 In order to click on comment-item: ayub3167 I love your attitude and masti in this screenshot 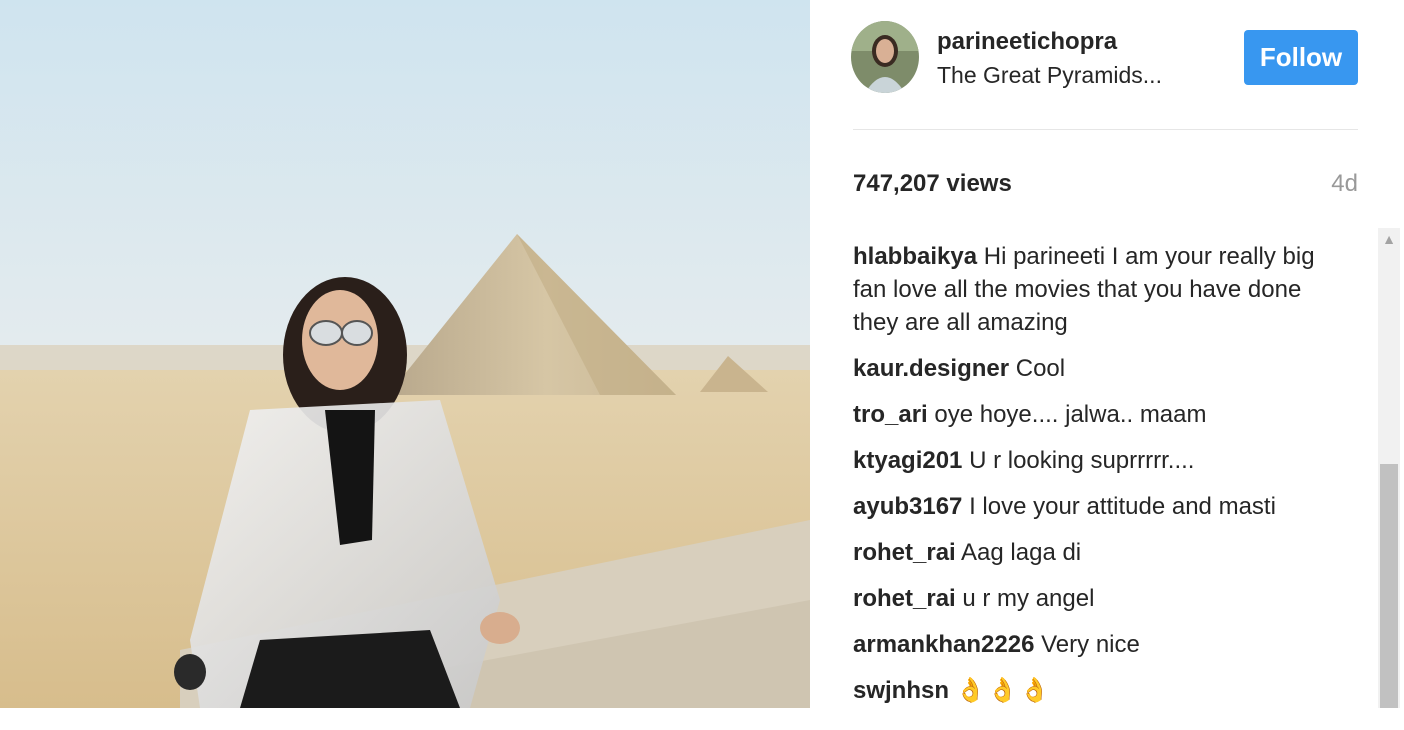, I will do `click(1093, 506)`.